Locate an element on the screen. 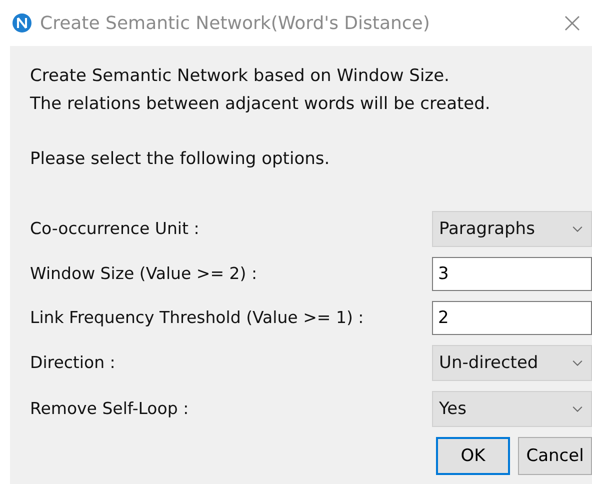  option-label: Co-occurrence Unit : is located at coordinates (115, 229).